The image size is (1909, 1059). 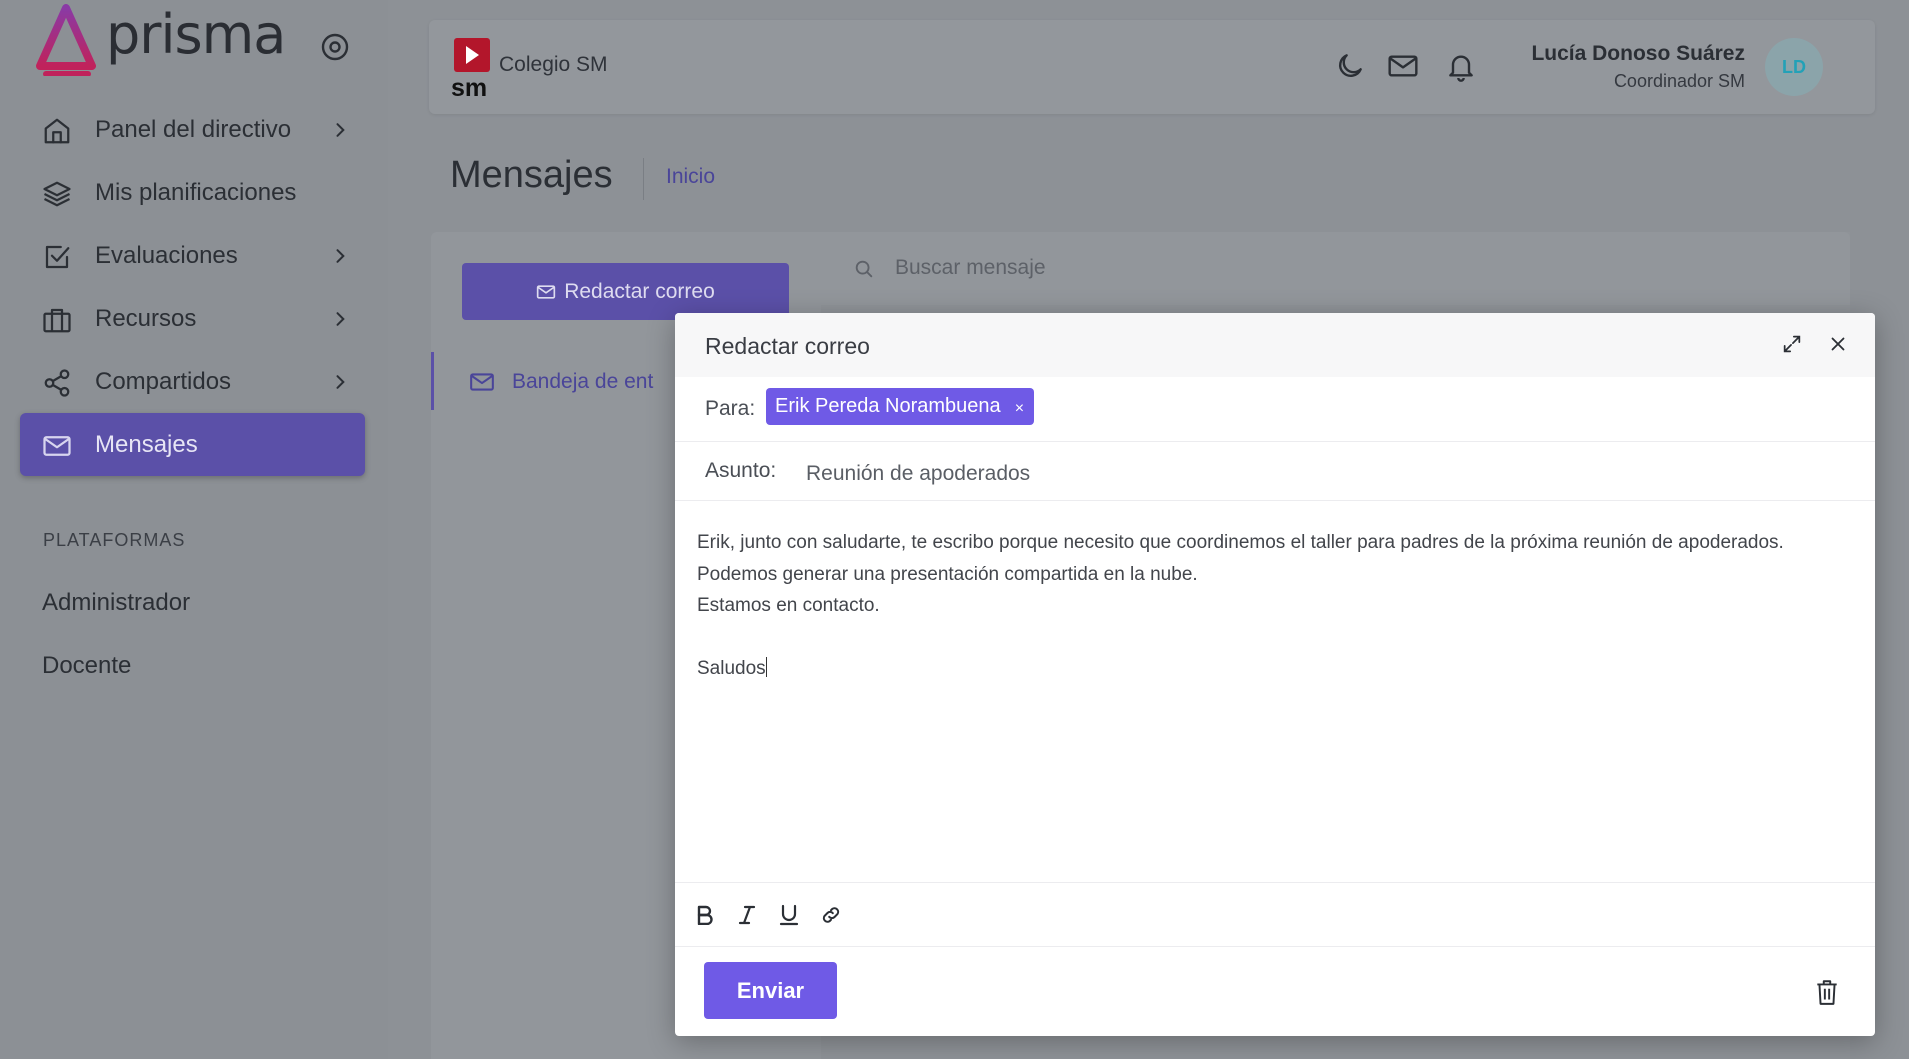 What do you see at coordinates (1461, 66) in the screenshot?
I see `bell-icon` at bounding box center [1461, 66].